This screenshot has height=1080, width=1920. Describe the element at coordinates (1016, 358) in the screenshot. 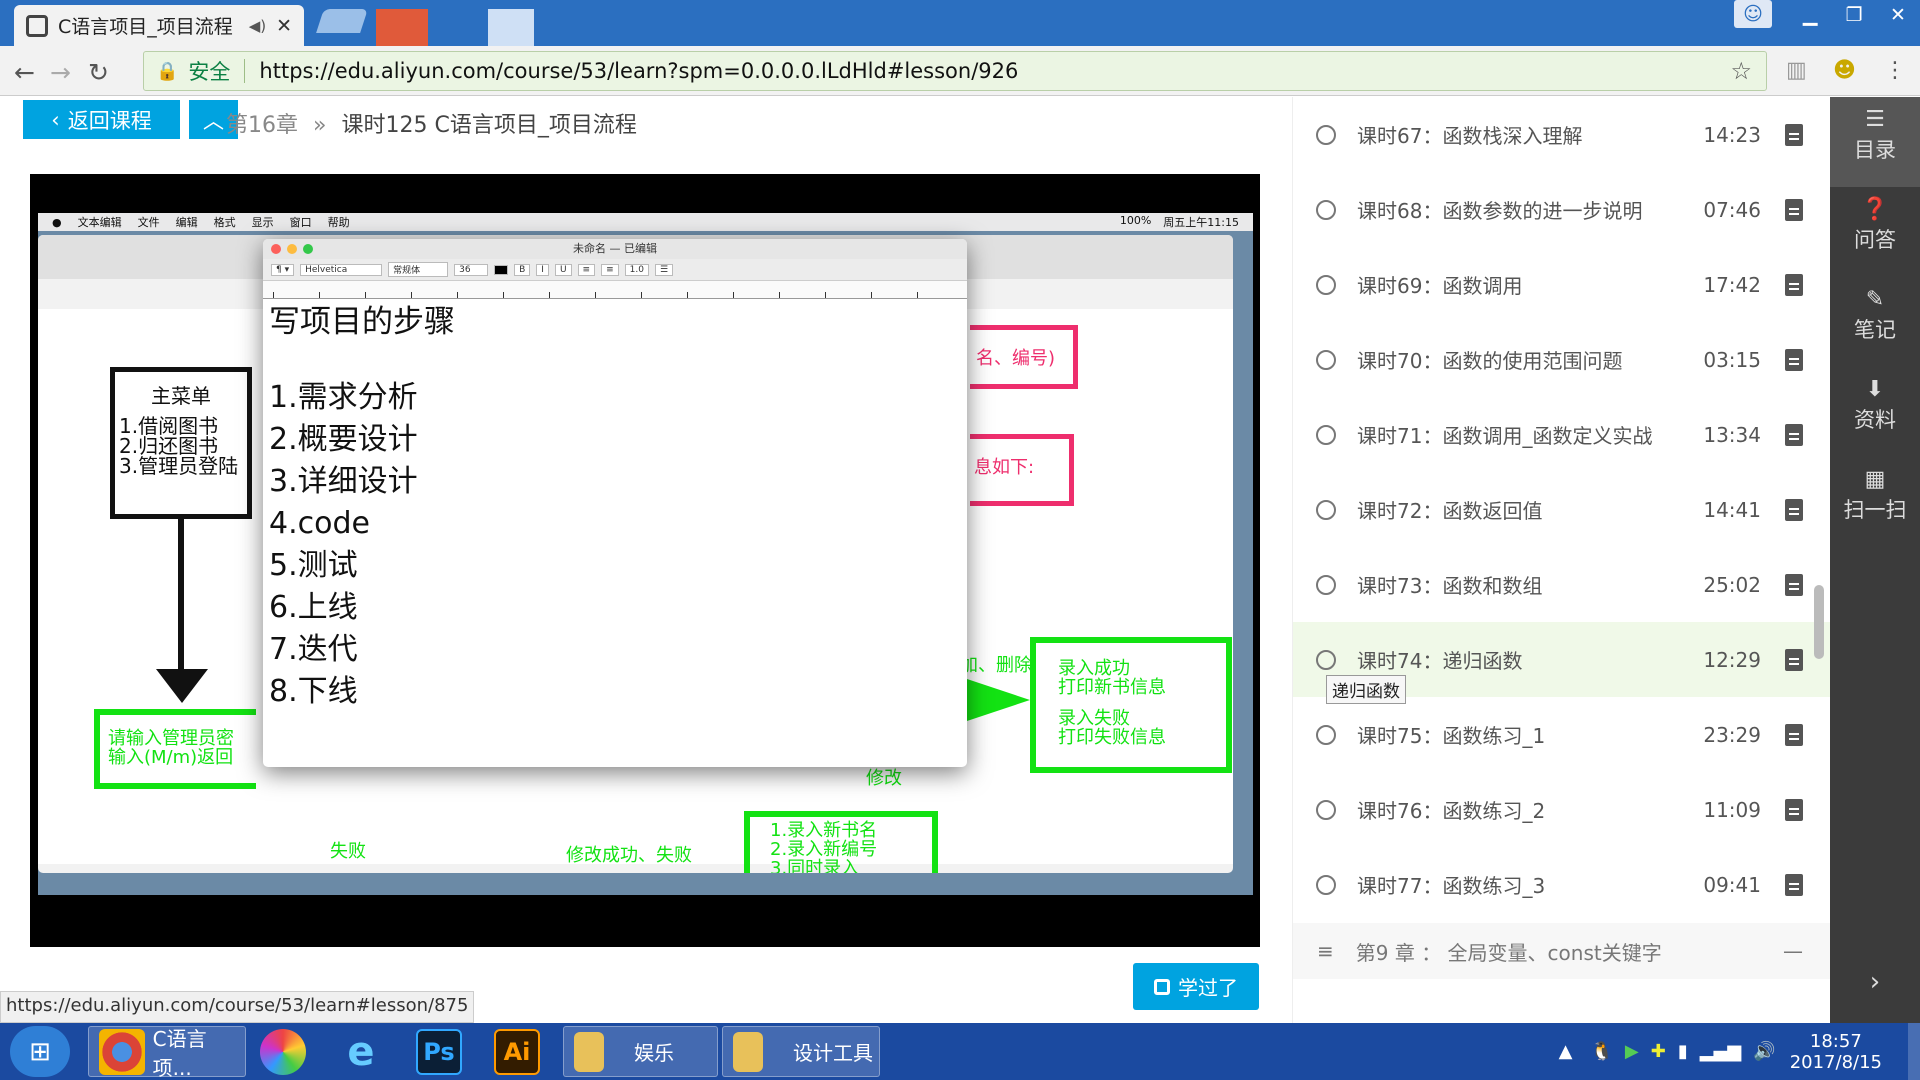

I see `pink-box-1-text: 名、编号)` at that location.